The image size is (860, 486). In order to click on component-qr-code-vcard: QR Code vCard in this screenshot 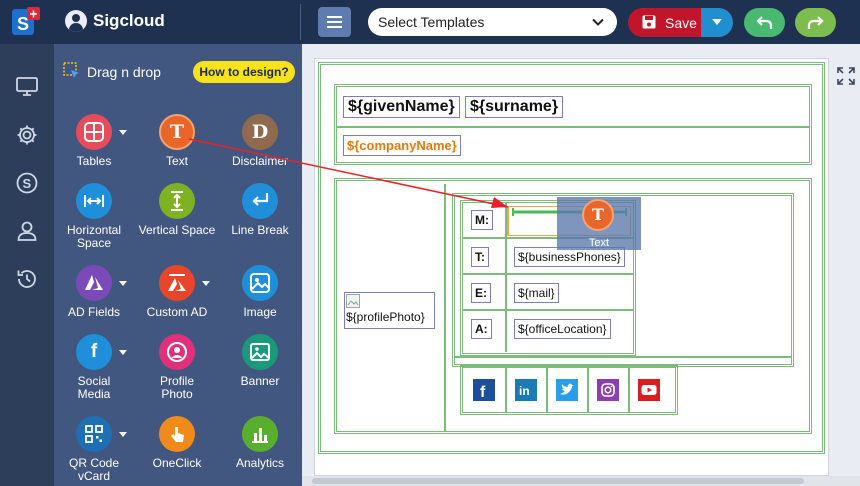, I will do `click(94, 451)`.